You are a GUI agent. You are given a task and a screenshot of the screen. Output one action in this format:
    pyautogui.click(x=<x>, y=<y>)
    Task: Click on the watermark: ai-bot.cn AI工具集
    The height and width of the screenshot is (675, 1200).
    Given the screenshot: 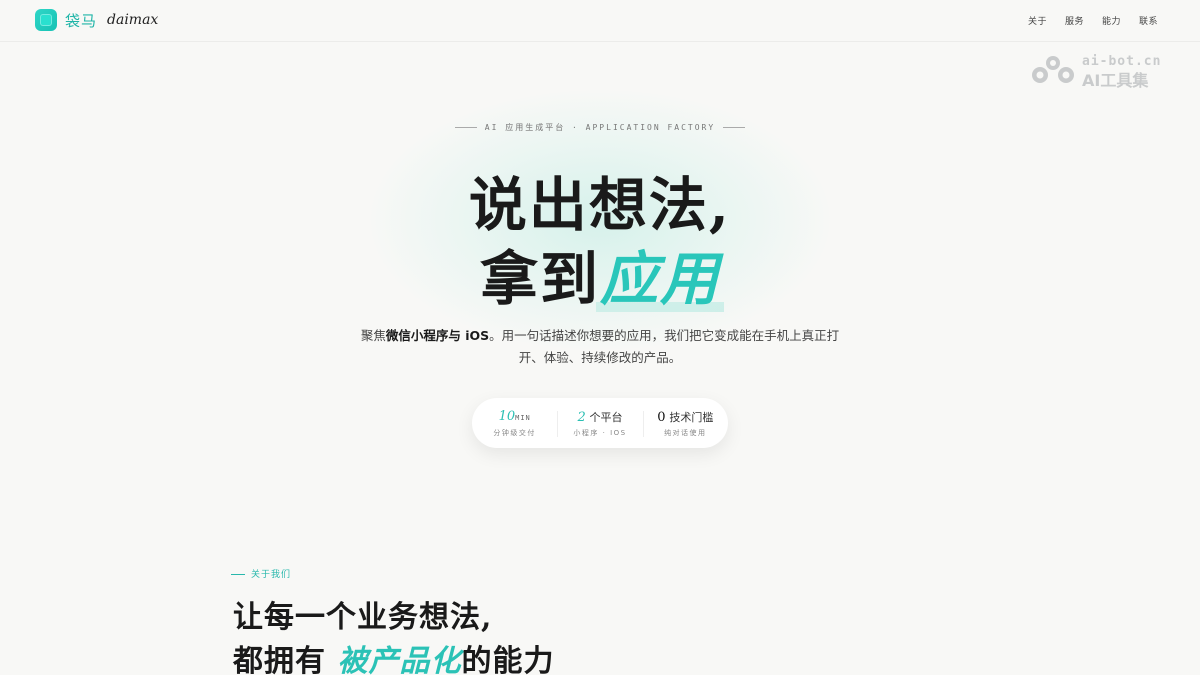 What is the action you would take?
    pyautogui.click(x=1100, y=72)
    